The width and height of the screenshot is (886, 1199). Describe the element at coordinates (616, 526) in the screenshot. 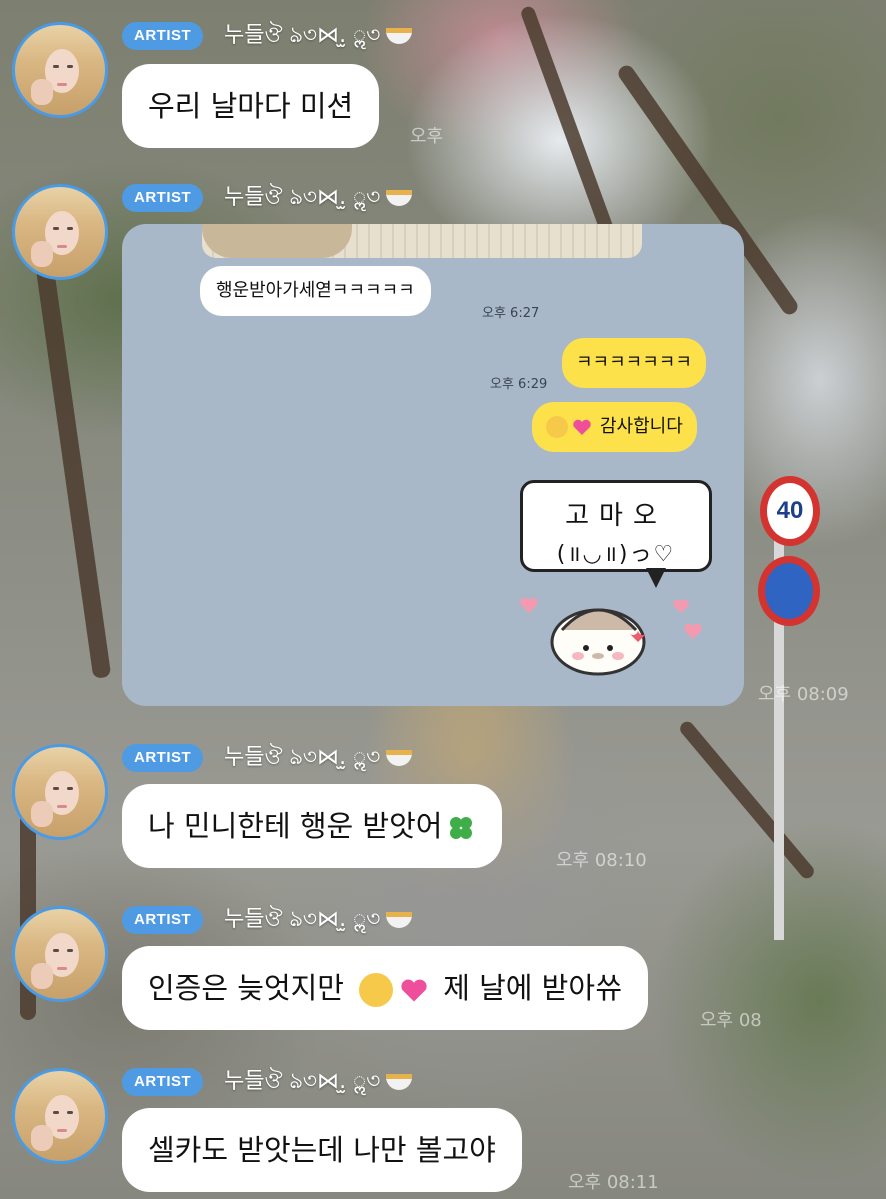

I see `sticker-speech-box: 고마오 (॥◡॥)っ♡` at that location.